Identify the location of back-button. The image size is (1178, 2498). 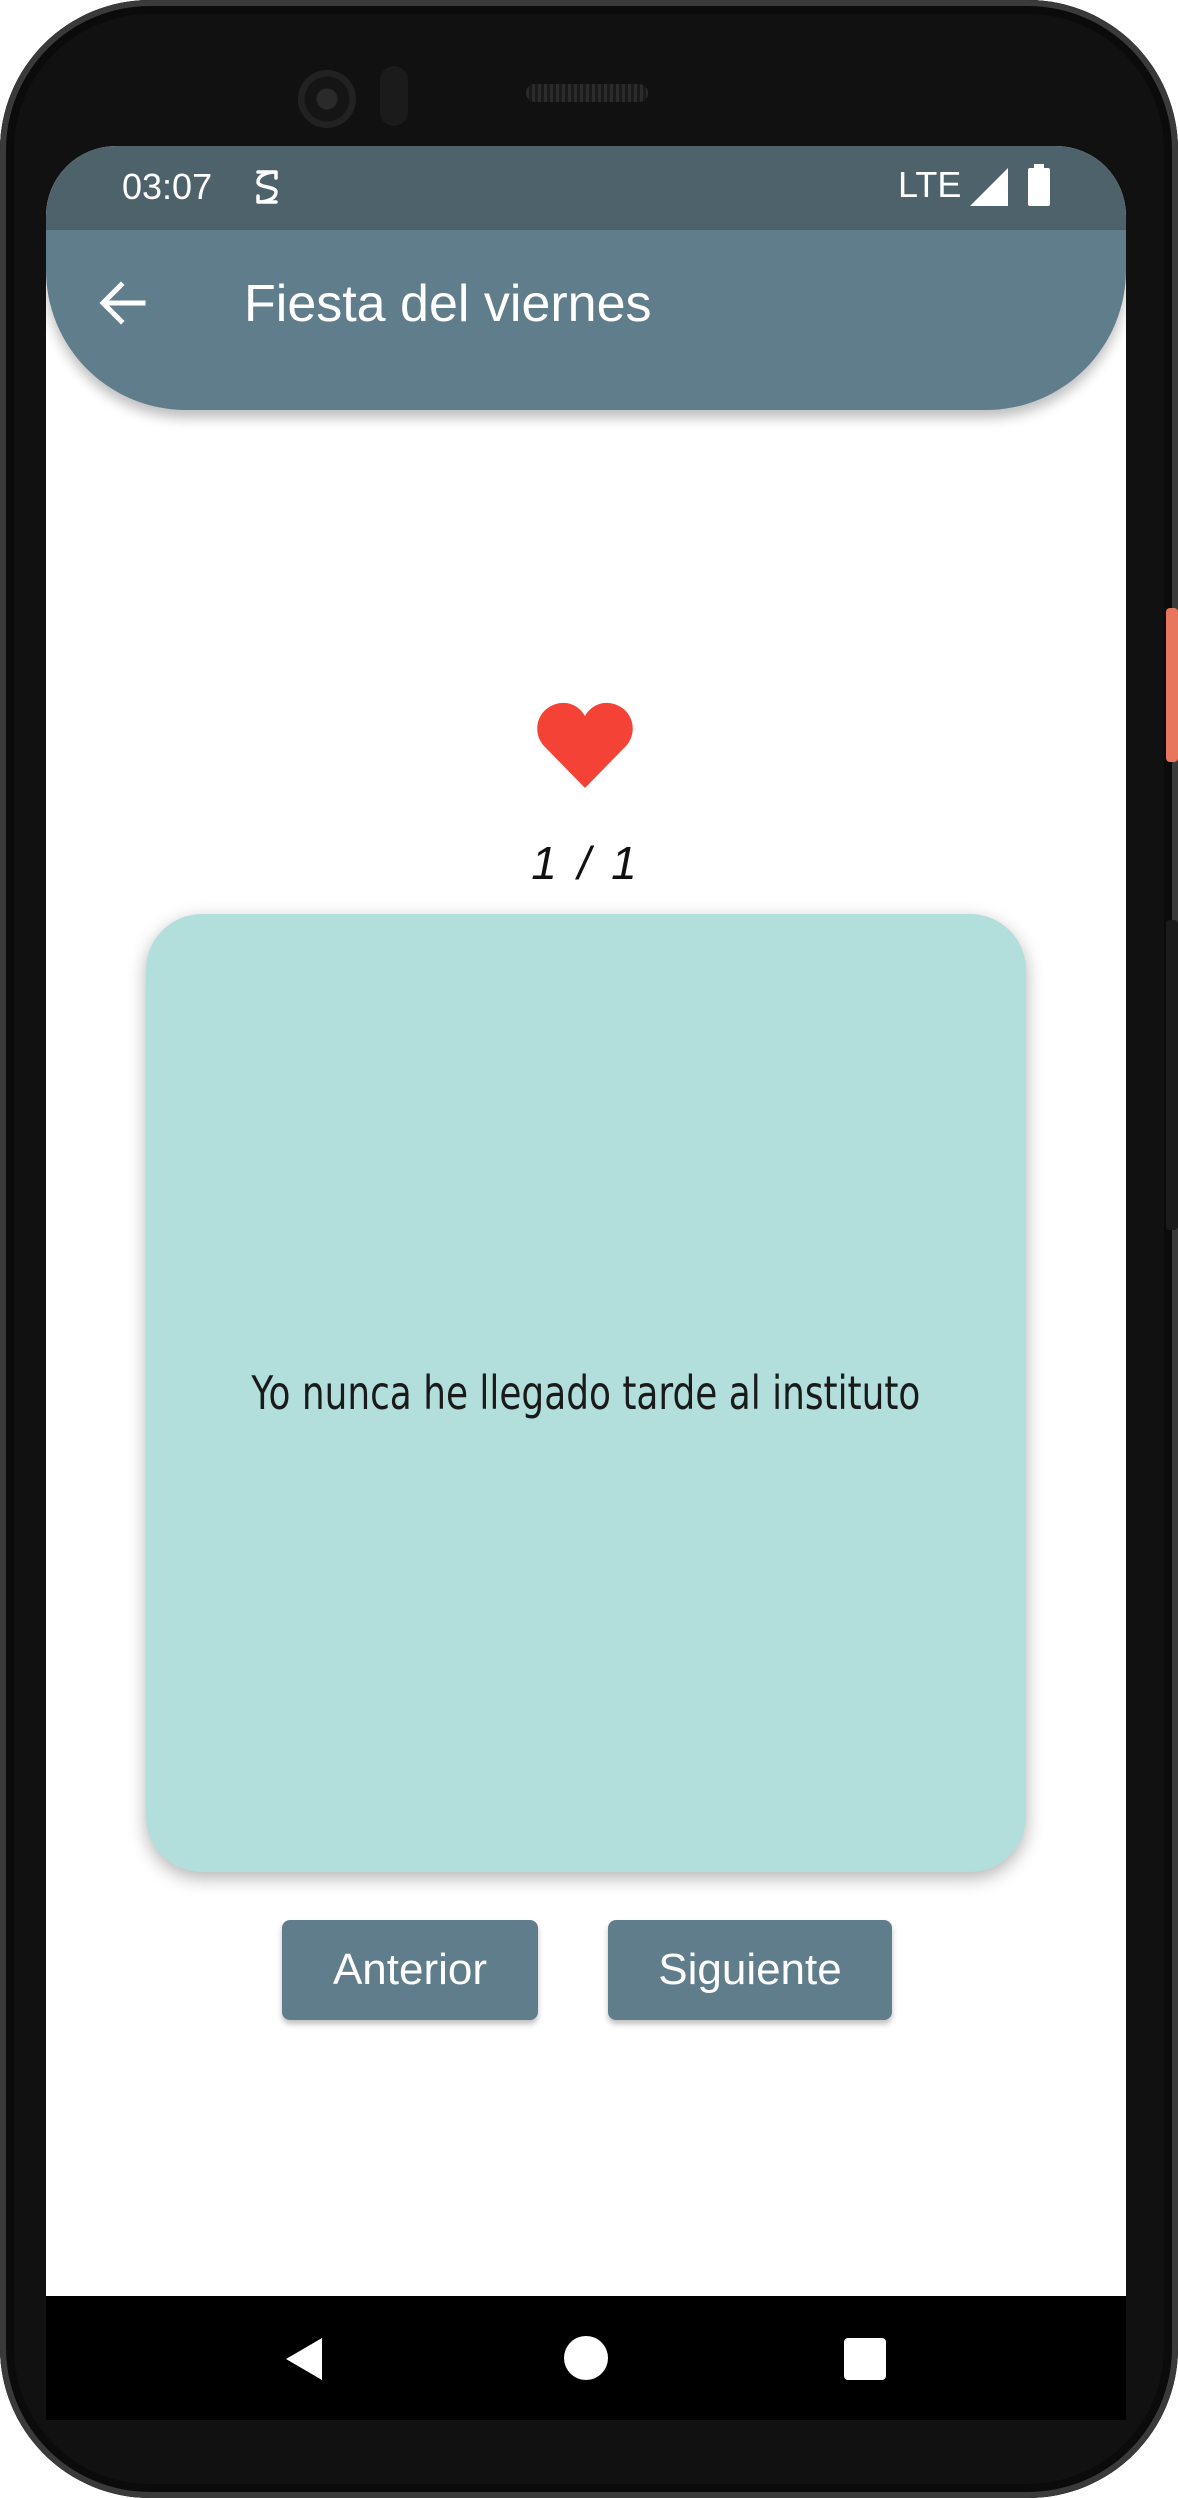
(123, 303).